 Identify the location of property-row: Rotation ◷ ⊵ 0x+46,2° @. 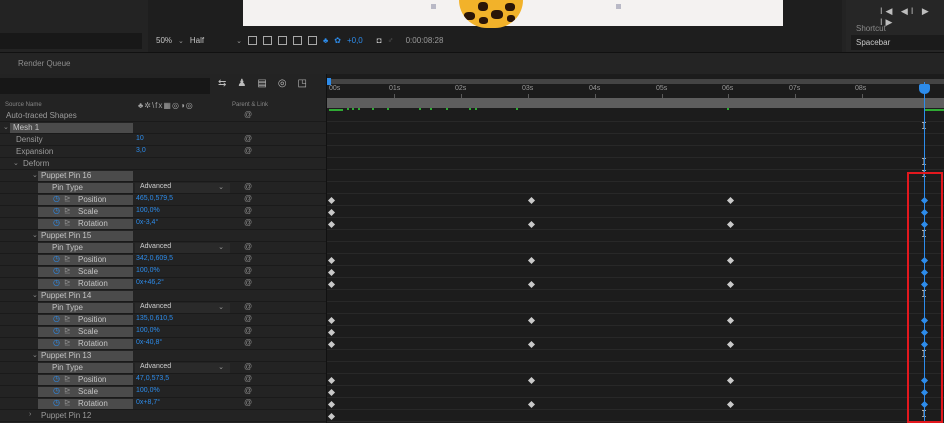
(163, 284).